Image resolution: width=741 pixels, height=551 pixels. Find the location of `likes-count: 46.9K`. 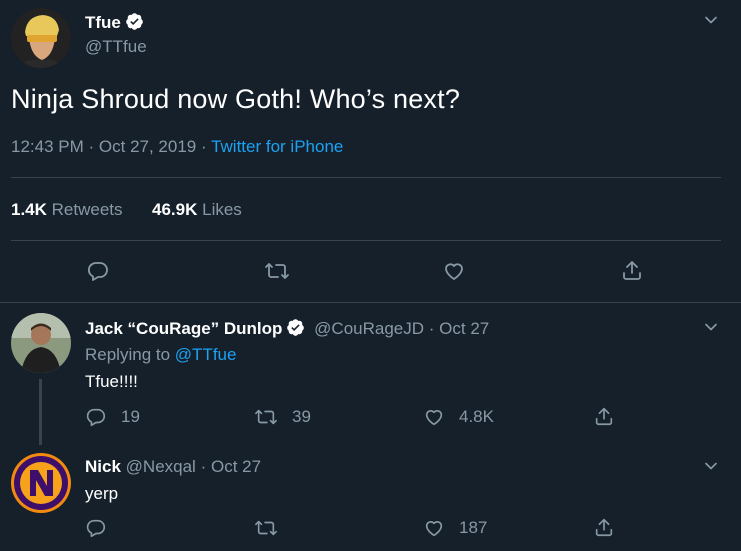

likes-count: 46.9K is located at coordinates (175, 209).